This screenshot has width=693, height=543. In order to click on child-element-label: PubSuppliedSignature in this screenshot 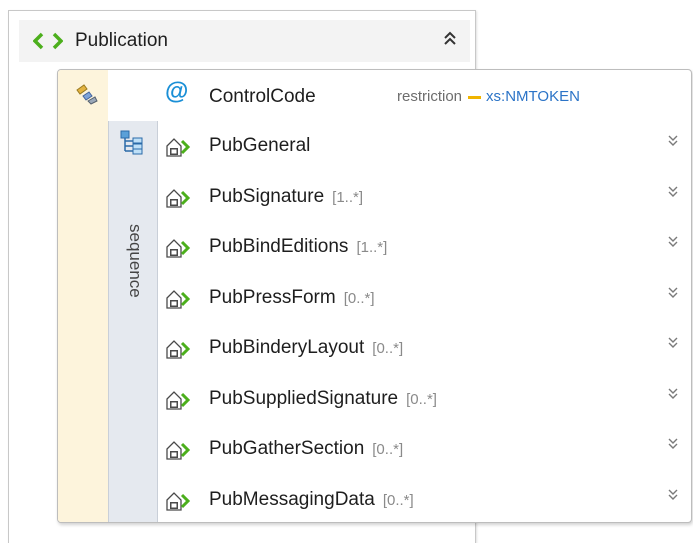, I will do `click(304, 398)`.